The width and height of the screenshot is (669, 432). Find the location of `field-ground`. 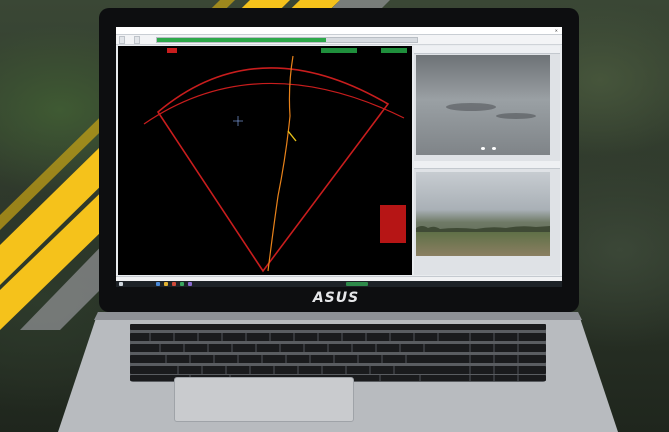

field-ground is located at coordinates (483, 244).